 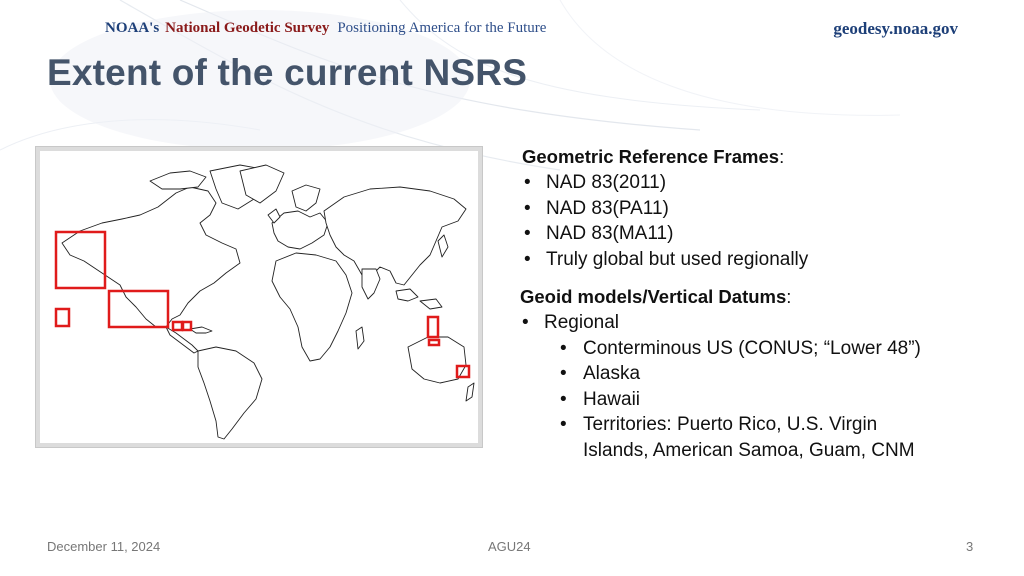 I want to click on puerto-rico-highlight, so click(x=177, y=326).